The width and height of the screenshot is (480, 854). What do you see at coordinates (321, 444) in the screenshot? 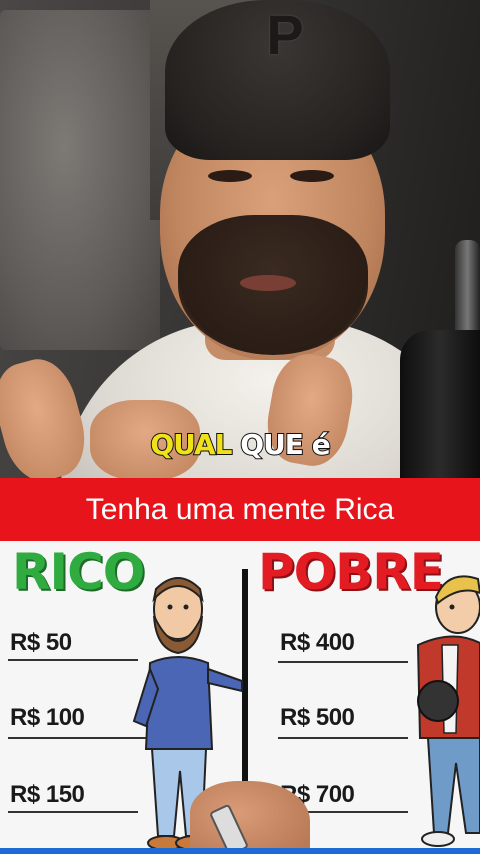
I see `caption-word-3: é` at bounding box center [321, 444].